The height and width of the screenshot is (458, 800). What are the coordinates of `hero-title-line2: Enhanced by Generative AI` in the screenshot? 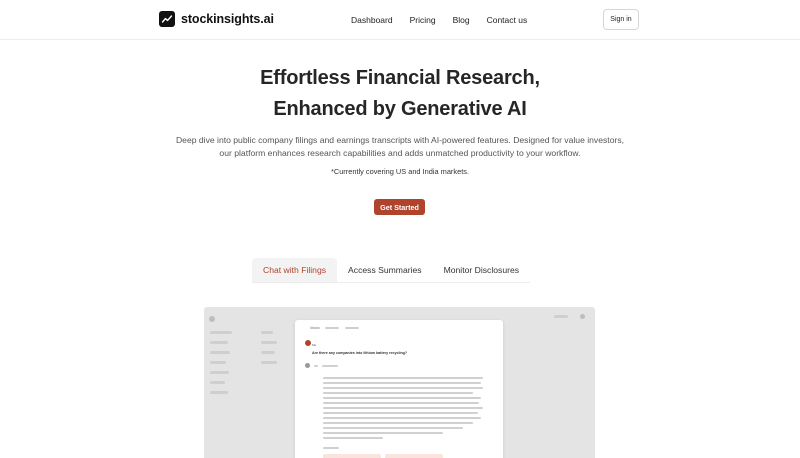 It's located at (400, 109).